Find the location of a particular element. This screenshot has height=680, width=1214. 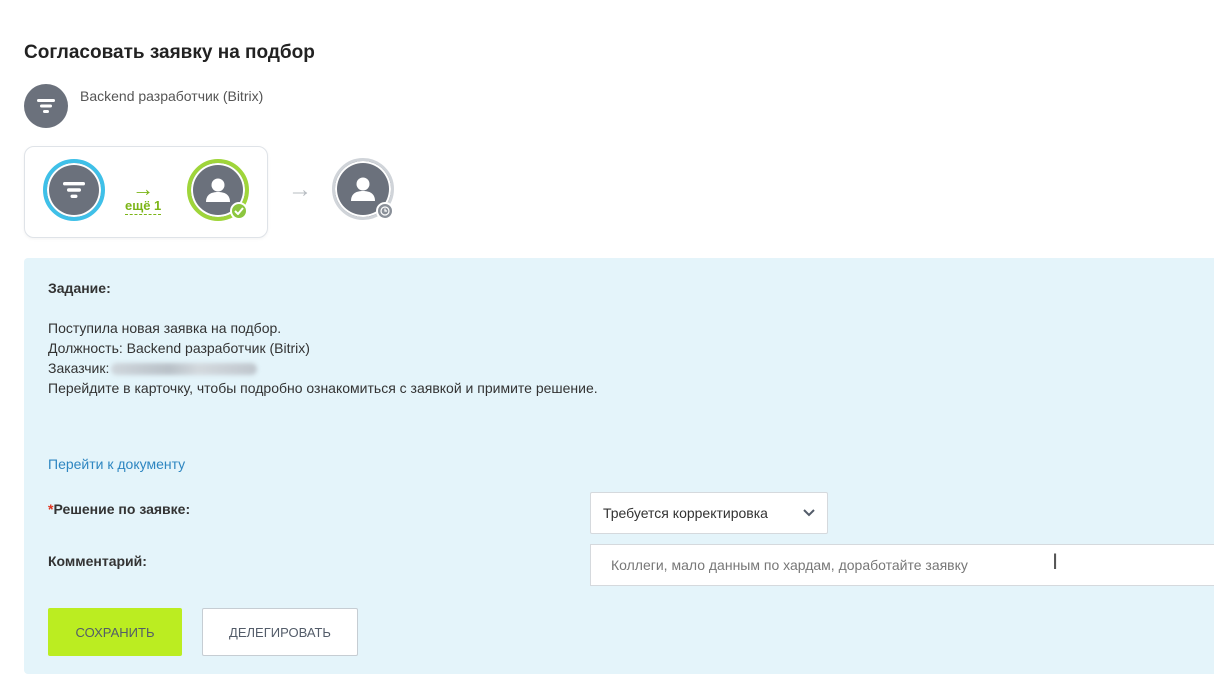

check-icon is located at coordinates (239, 211).